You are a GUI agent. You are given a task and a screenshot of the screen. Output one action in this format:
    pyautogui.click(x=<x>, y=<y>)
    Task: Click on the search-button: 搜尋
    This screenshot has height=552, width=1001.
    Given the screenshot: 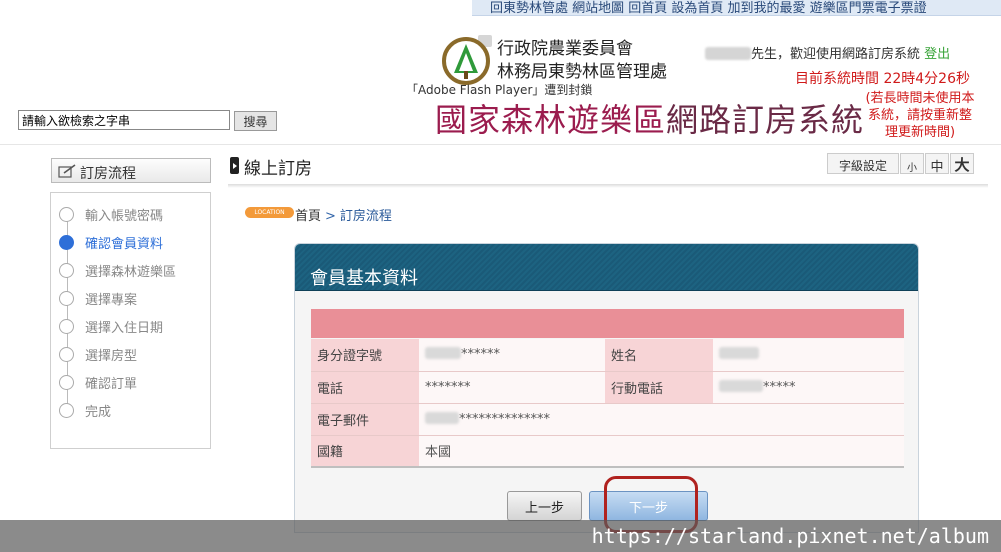 What is the action you would take?
    pyautogui.click(x=255, y=121)
    